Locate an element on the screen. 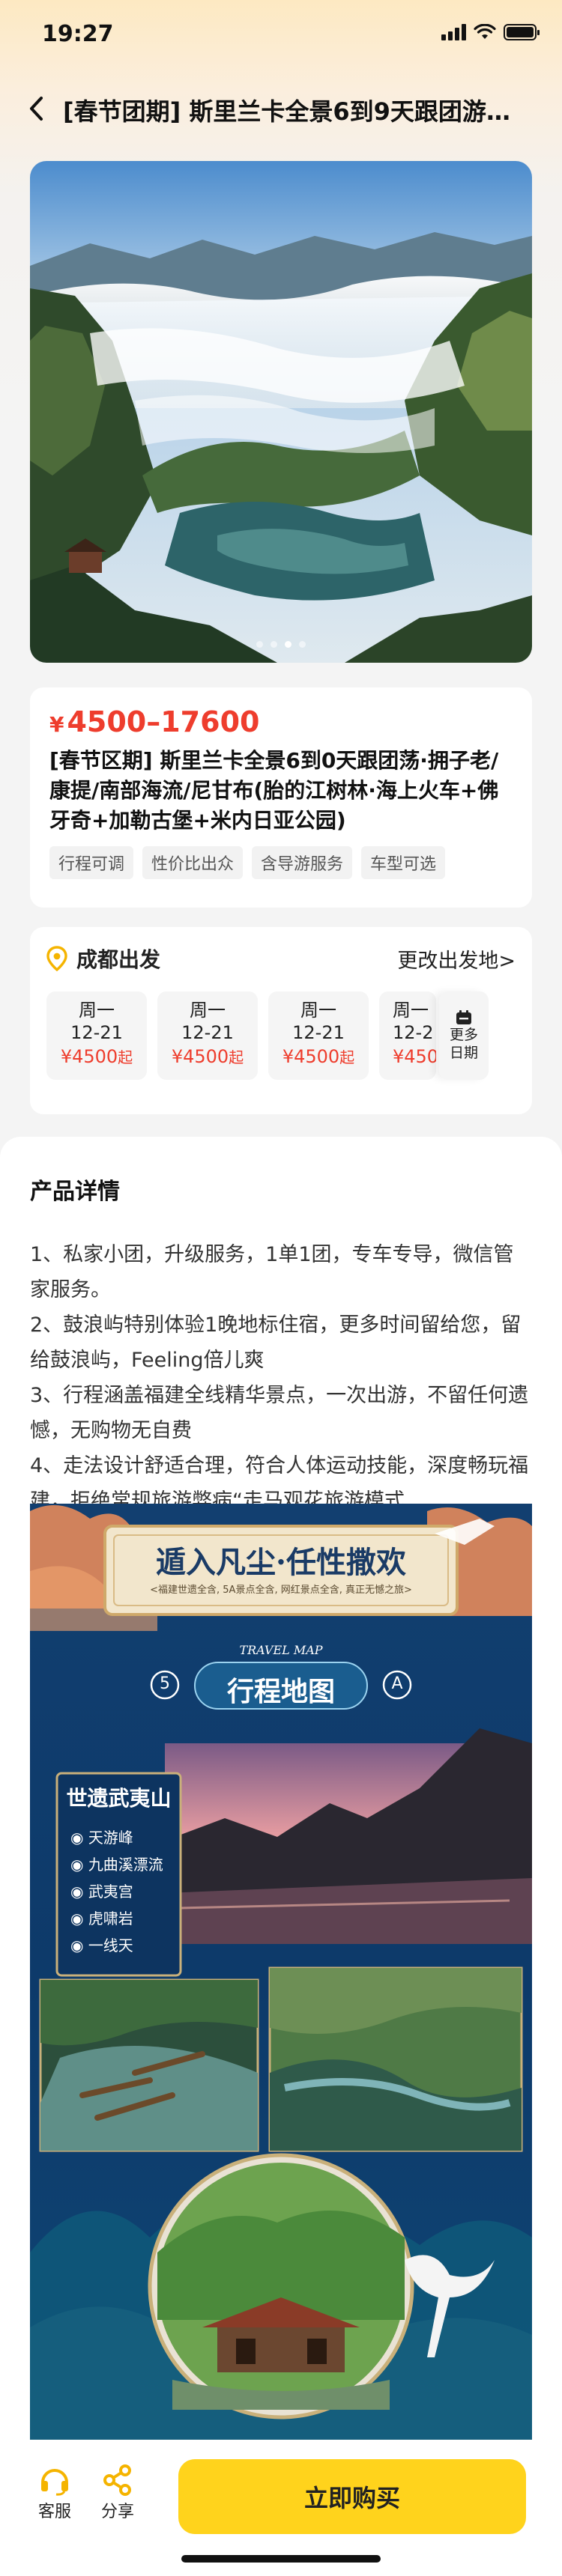  share-button: 分享 is located at coordinates (117, 2492).